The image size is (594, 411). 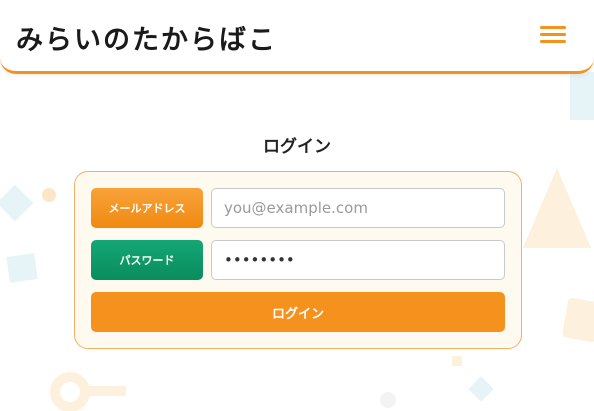 I want to click on site-logo: みらいのたからばこ, so click(x=146, y=37).